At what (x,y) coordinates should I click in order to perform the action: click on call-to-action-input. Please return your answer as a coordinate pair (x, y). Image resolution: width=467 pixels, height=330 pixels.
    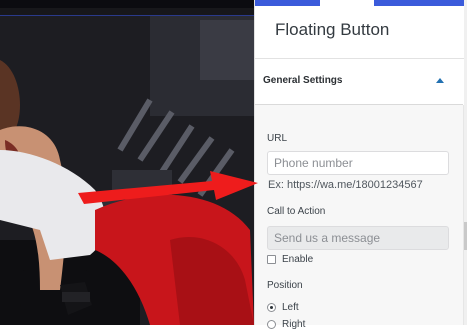
    Looking at the image, I should click on (358, 238).